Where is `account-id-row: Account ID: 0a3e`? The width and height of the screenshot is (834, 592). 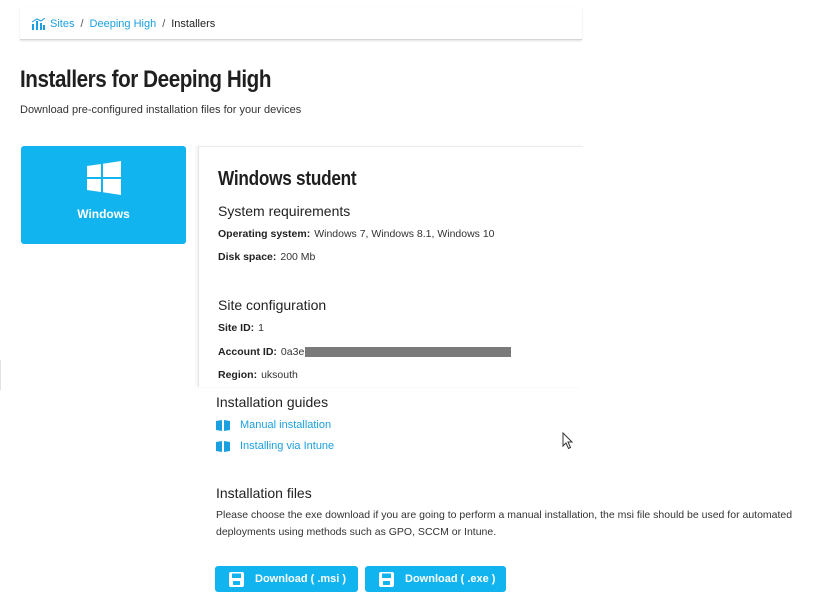
account-id-row: Account ID: 0a3e is located at coordinates (365, 352).